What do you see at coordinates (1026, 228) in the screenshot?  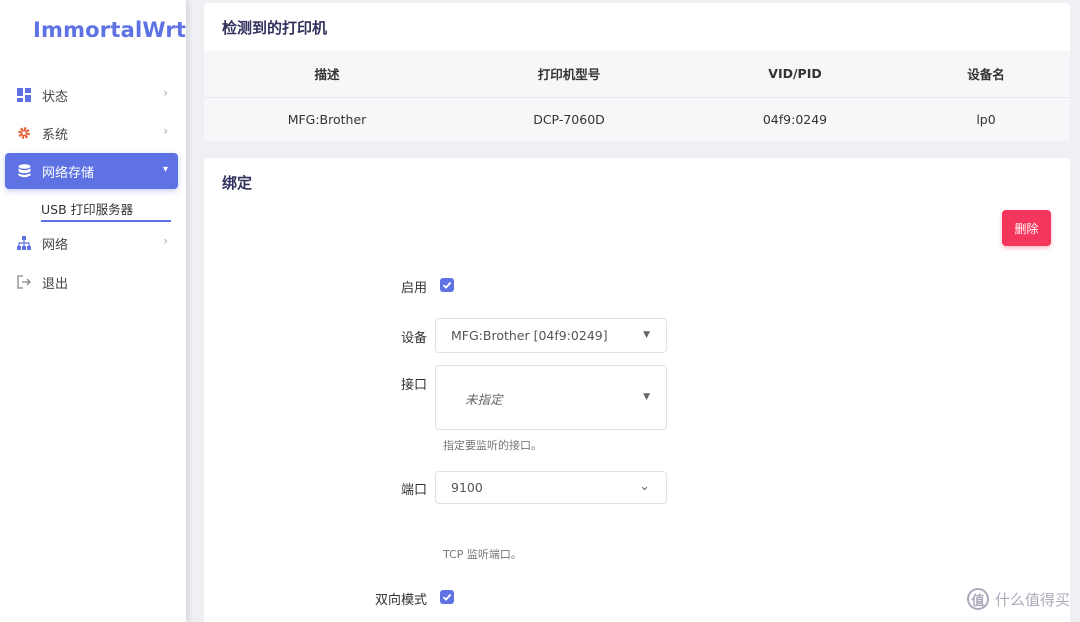 I see `delete-button: 删除` at bounding box center [1026, 228].